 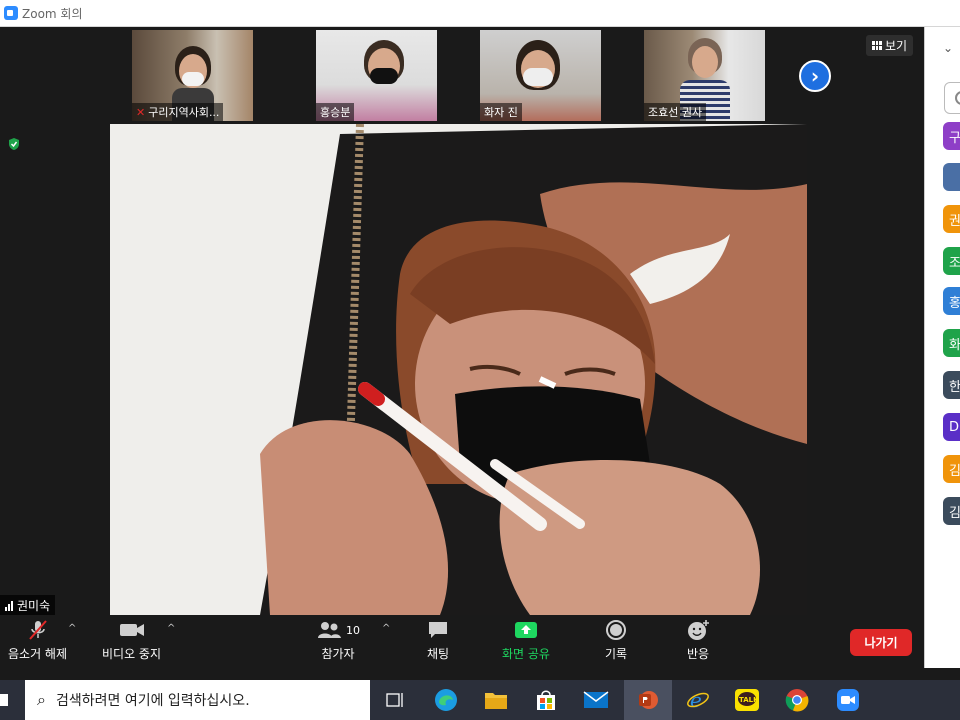 What do you see at coordinates (526, 654) in the screenshot?
I see `share-screen-label: 화면 공유` at bounding box center [526, 654].